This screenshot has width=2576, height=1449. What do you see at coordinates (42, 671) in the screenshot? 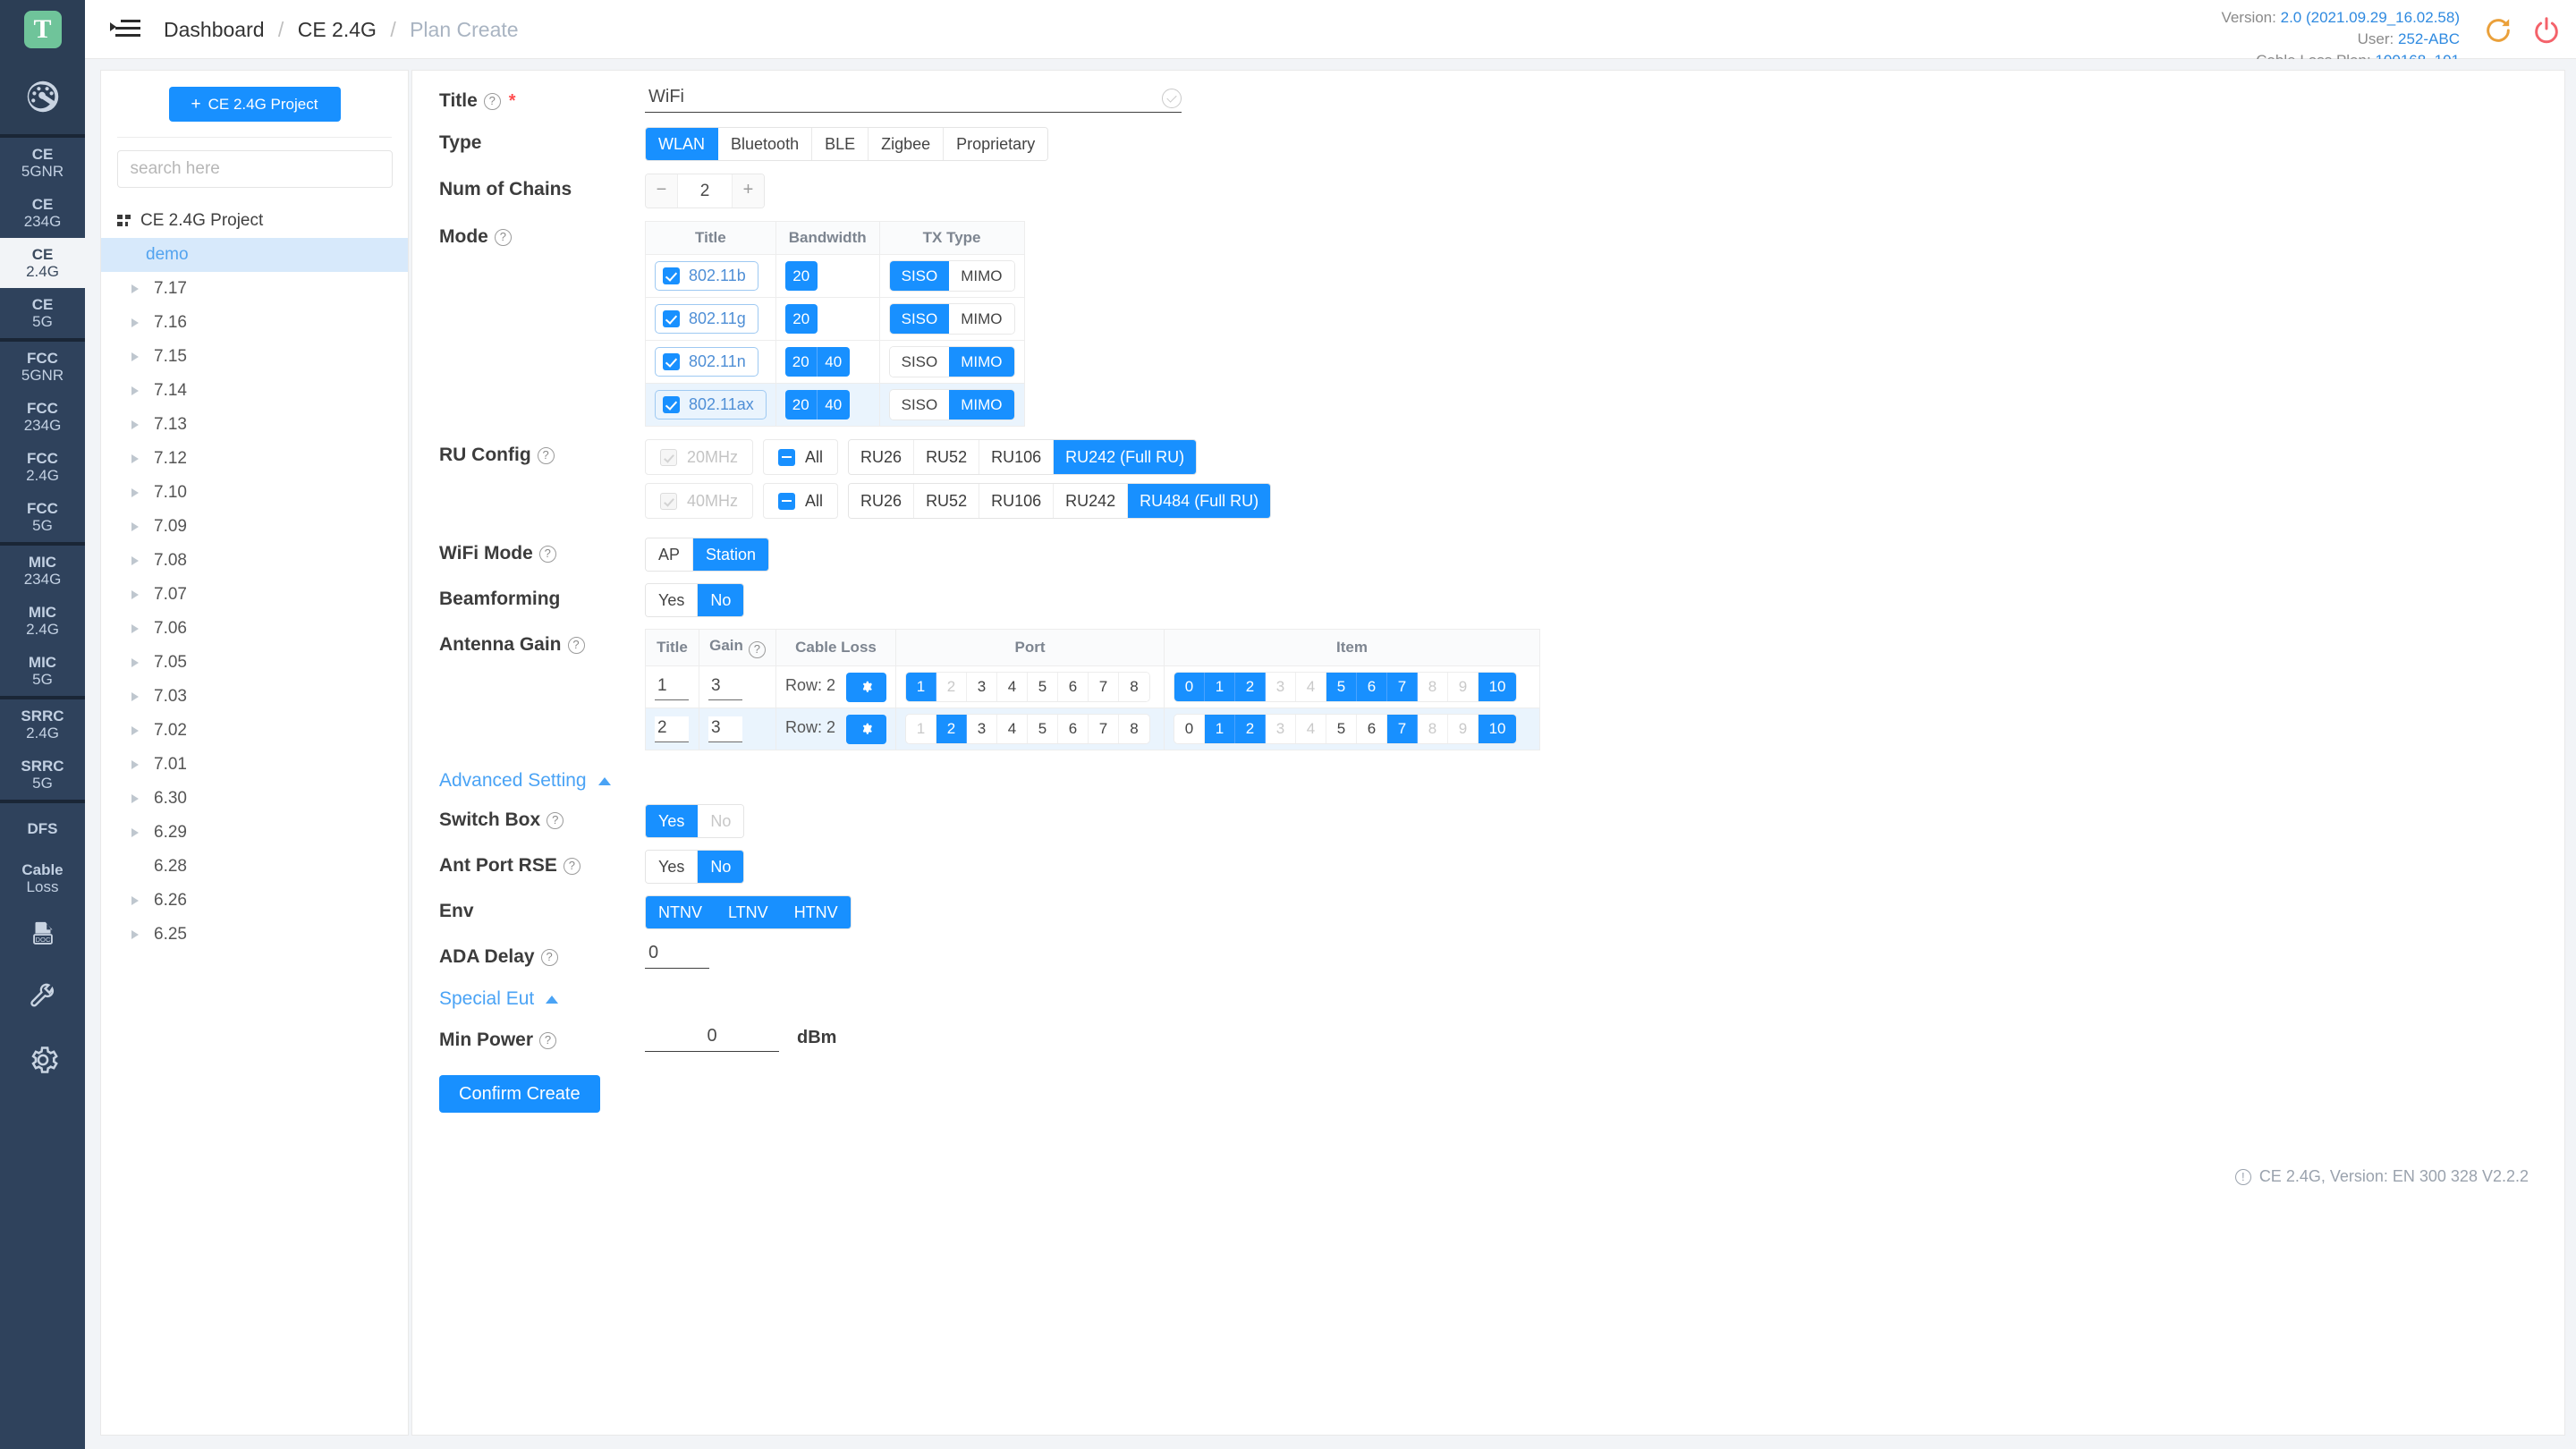
I see `rail-item-mic-5g: MIC 5G` at bounding box center [42, 671].